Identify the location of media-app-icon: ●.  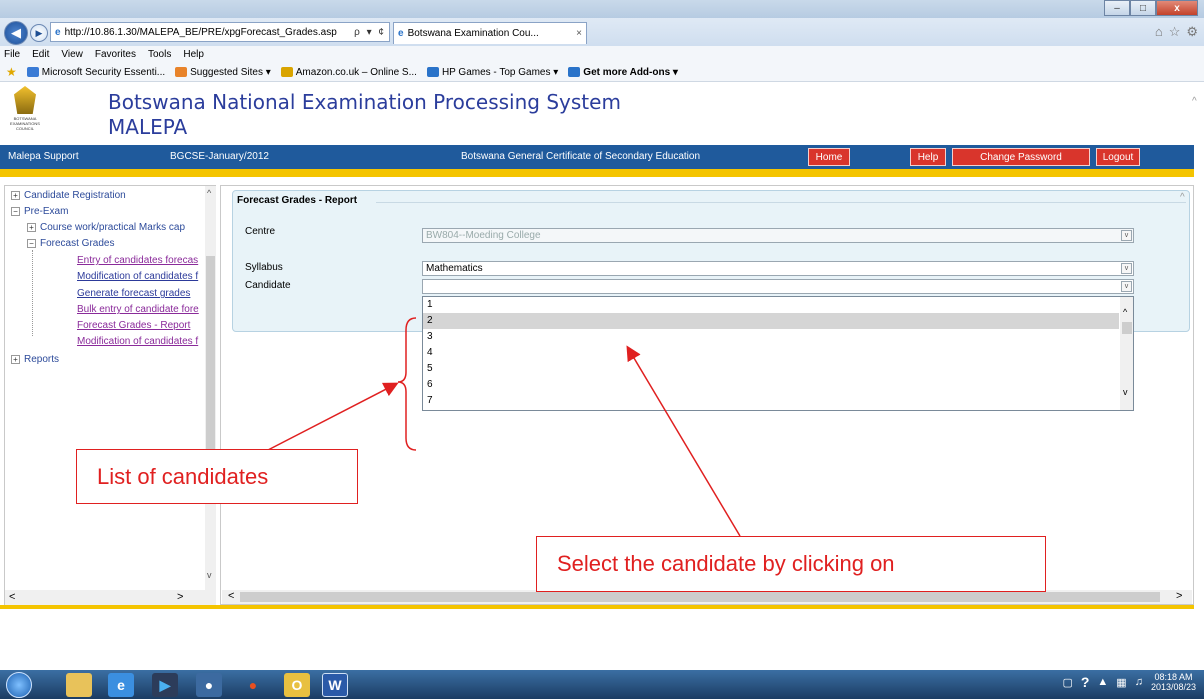
(253, 685).